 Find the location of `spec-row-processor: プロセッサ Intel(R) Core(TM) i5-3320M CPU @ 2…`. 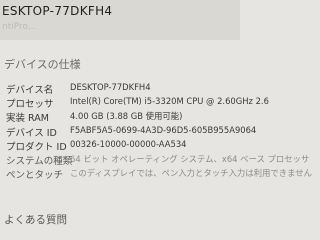

spec-row-processor: プロセッサ Intel(R) Core(TM) i5-3320M CPU @ 2… is located at coordinates (134, 103).